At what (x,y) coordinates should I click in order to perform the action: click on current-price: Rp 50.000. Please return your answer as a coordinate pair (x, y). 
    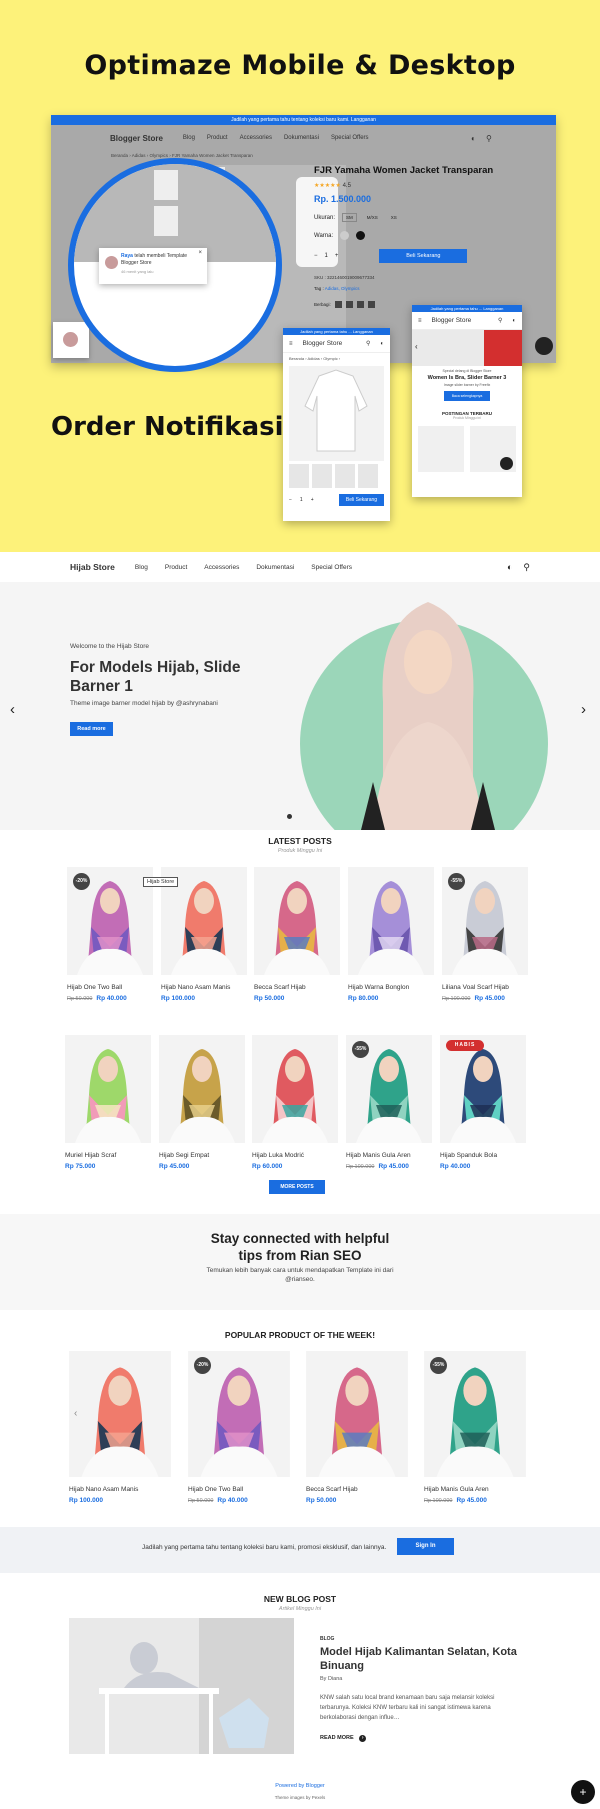
    Looking at the image, I should click on (321, 1500).